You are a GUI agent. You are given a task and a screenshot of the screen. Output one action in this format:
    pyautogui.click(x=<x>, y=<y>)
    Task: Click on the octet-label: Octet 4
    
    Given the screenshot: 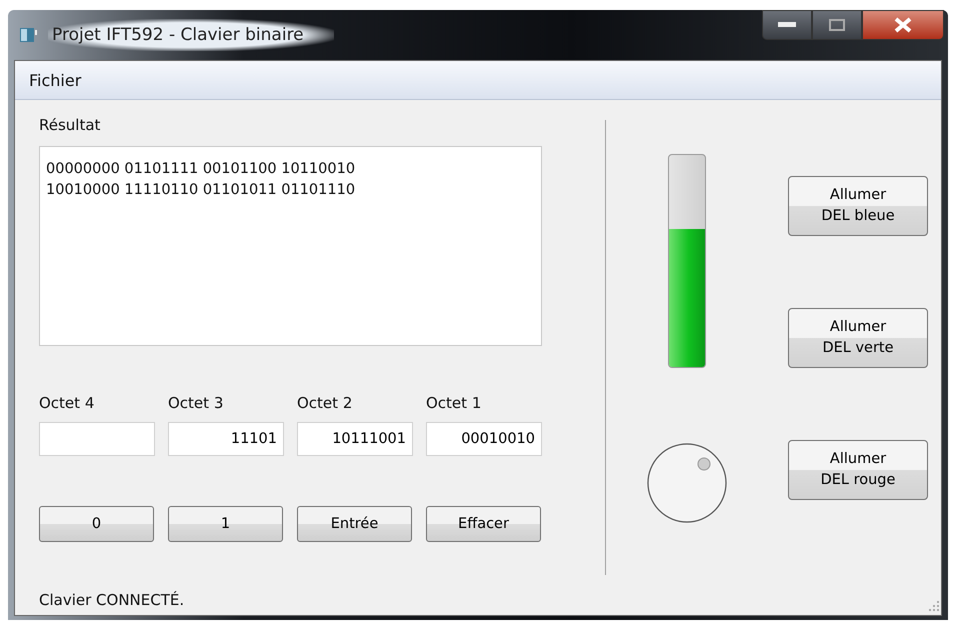 What is the action you would take?
    pyautogui.click(x=67, y=403)
    